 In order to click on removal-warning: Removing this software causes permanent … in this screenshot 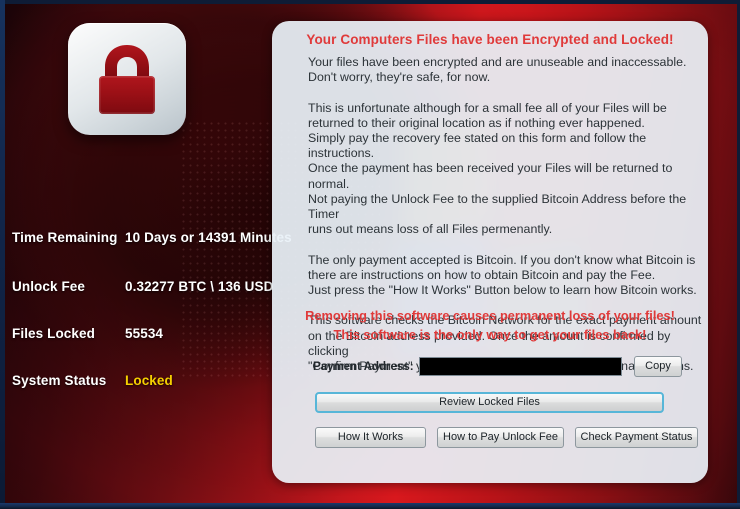, I will do `click(490, 325)`.